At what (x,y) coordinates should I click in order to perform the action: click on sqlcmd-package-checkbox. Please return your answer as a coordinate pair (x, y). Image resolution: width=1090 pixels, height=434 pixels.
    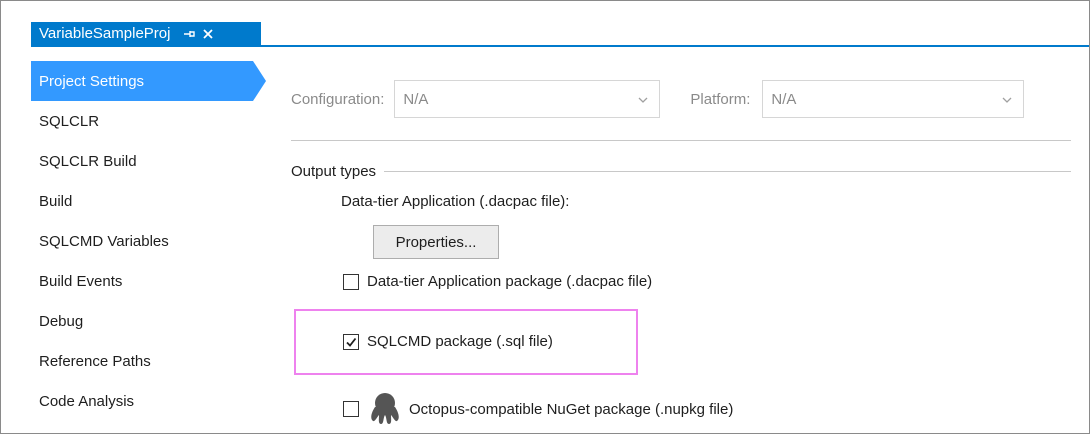
    Looking at the image, I should click on (351, 341).